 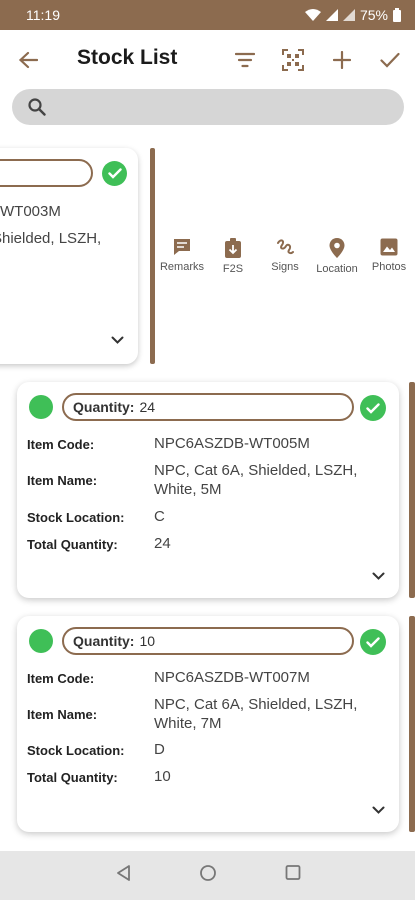 What do you see at coordinates (127, 57) in the screenshot?
I see `page-title: Stock List` at bounding box center [127, 57].